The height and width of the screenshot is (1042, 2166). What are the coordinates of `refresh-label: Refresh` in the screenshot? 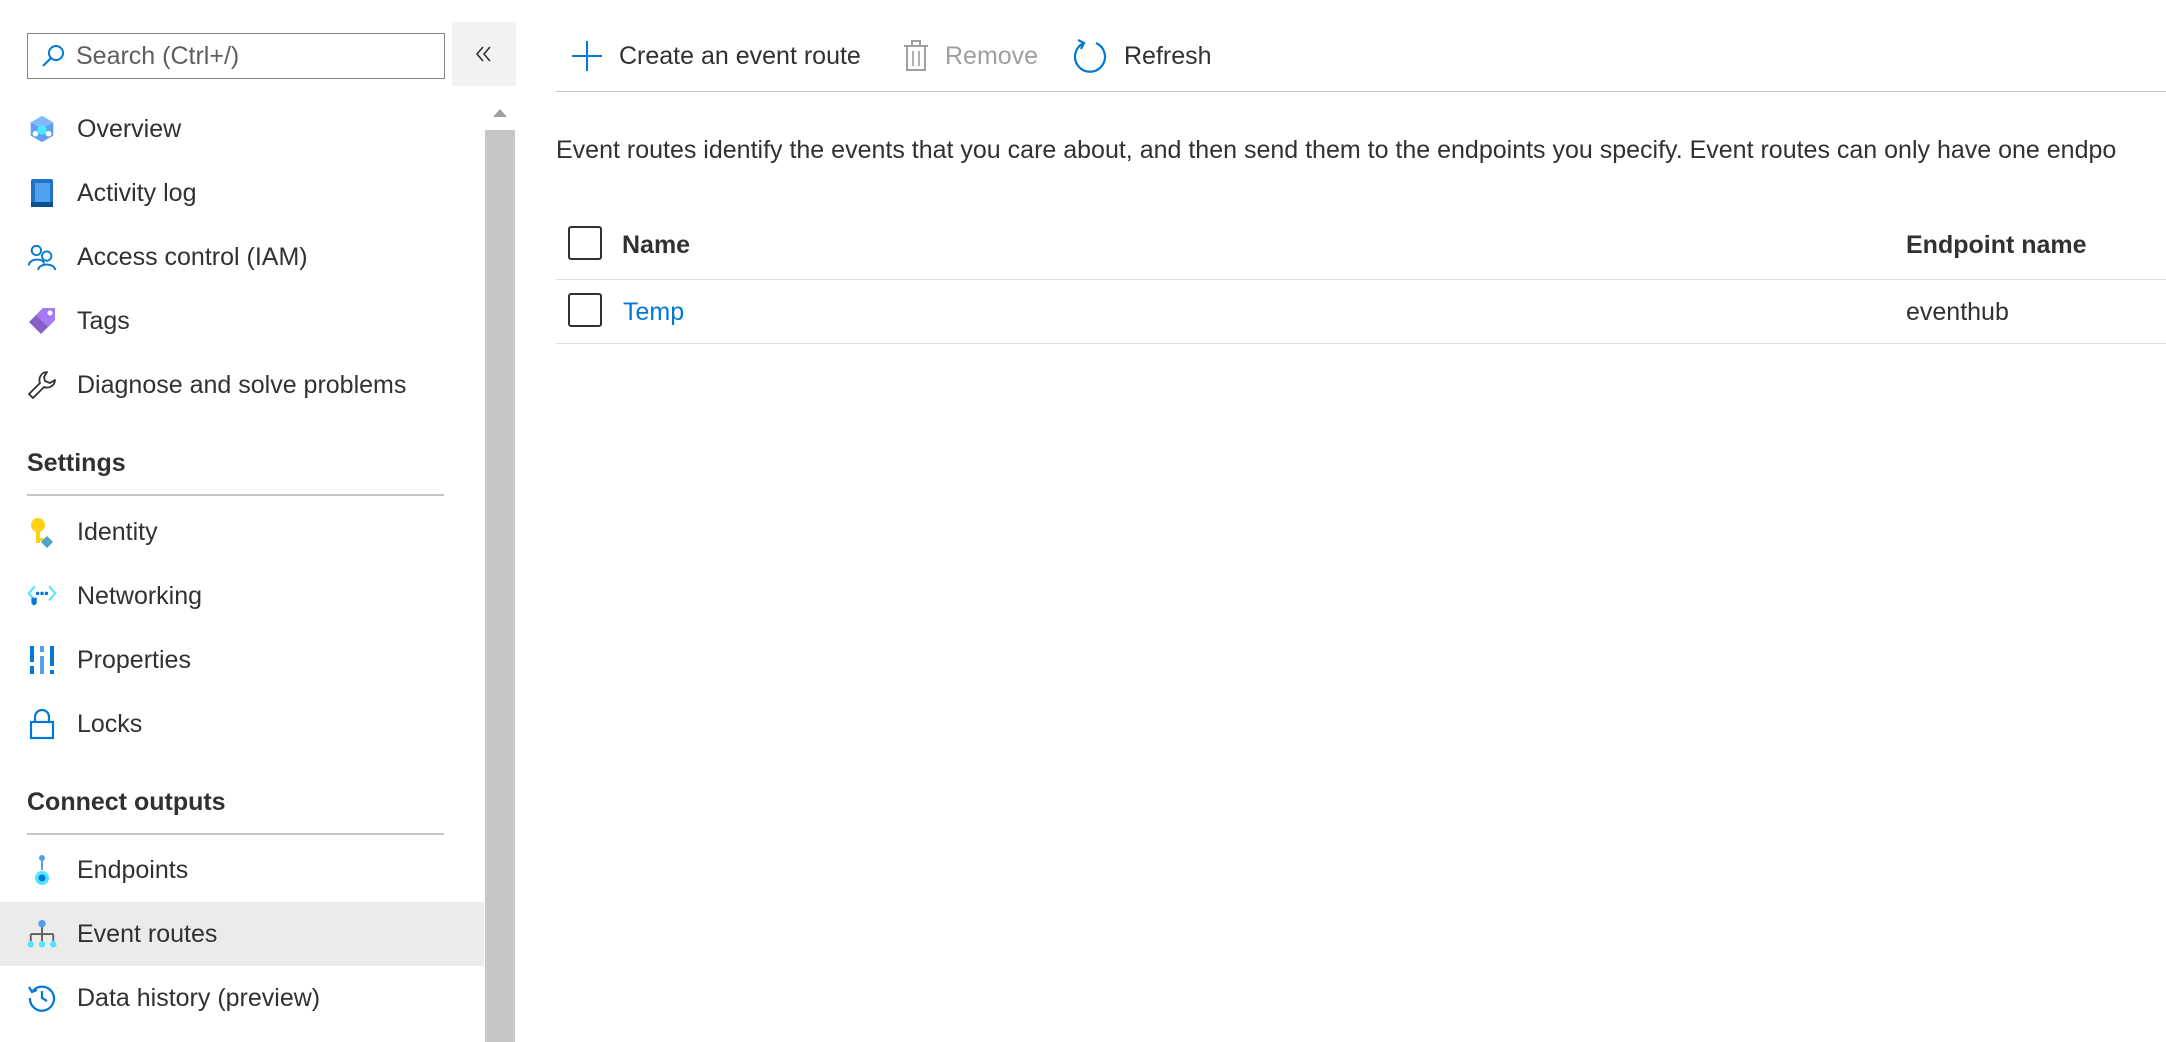 It's located at (1168, 55).